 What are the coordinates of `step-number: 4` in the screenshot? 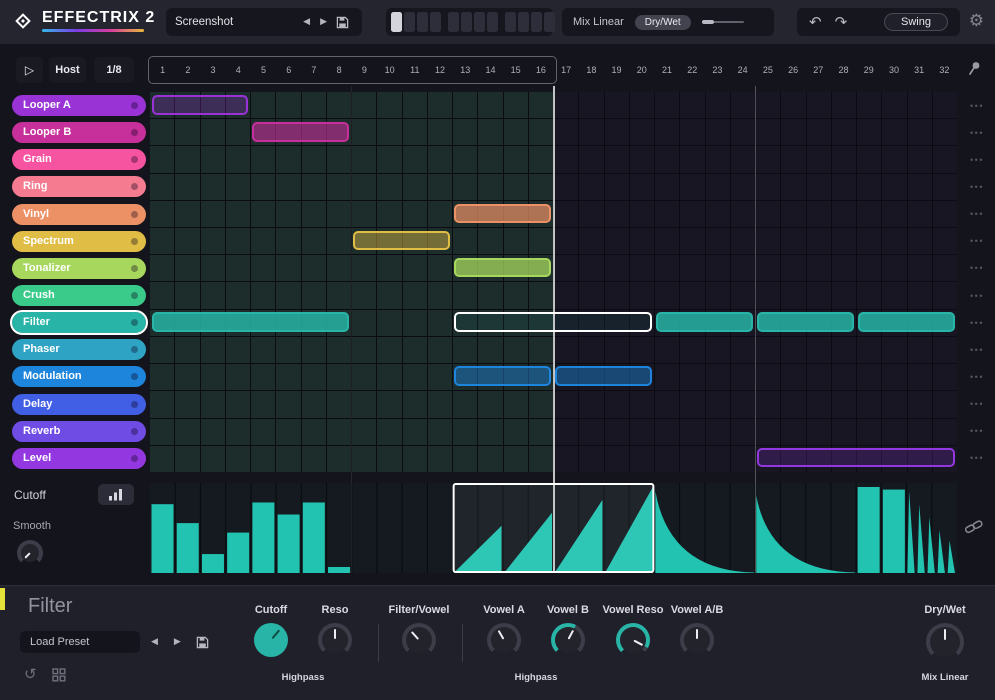 It's located at (238, 70).